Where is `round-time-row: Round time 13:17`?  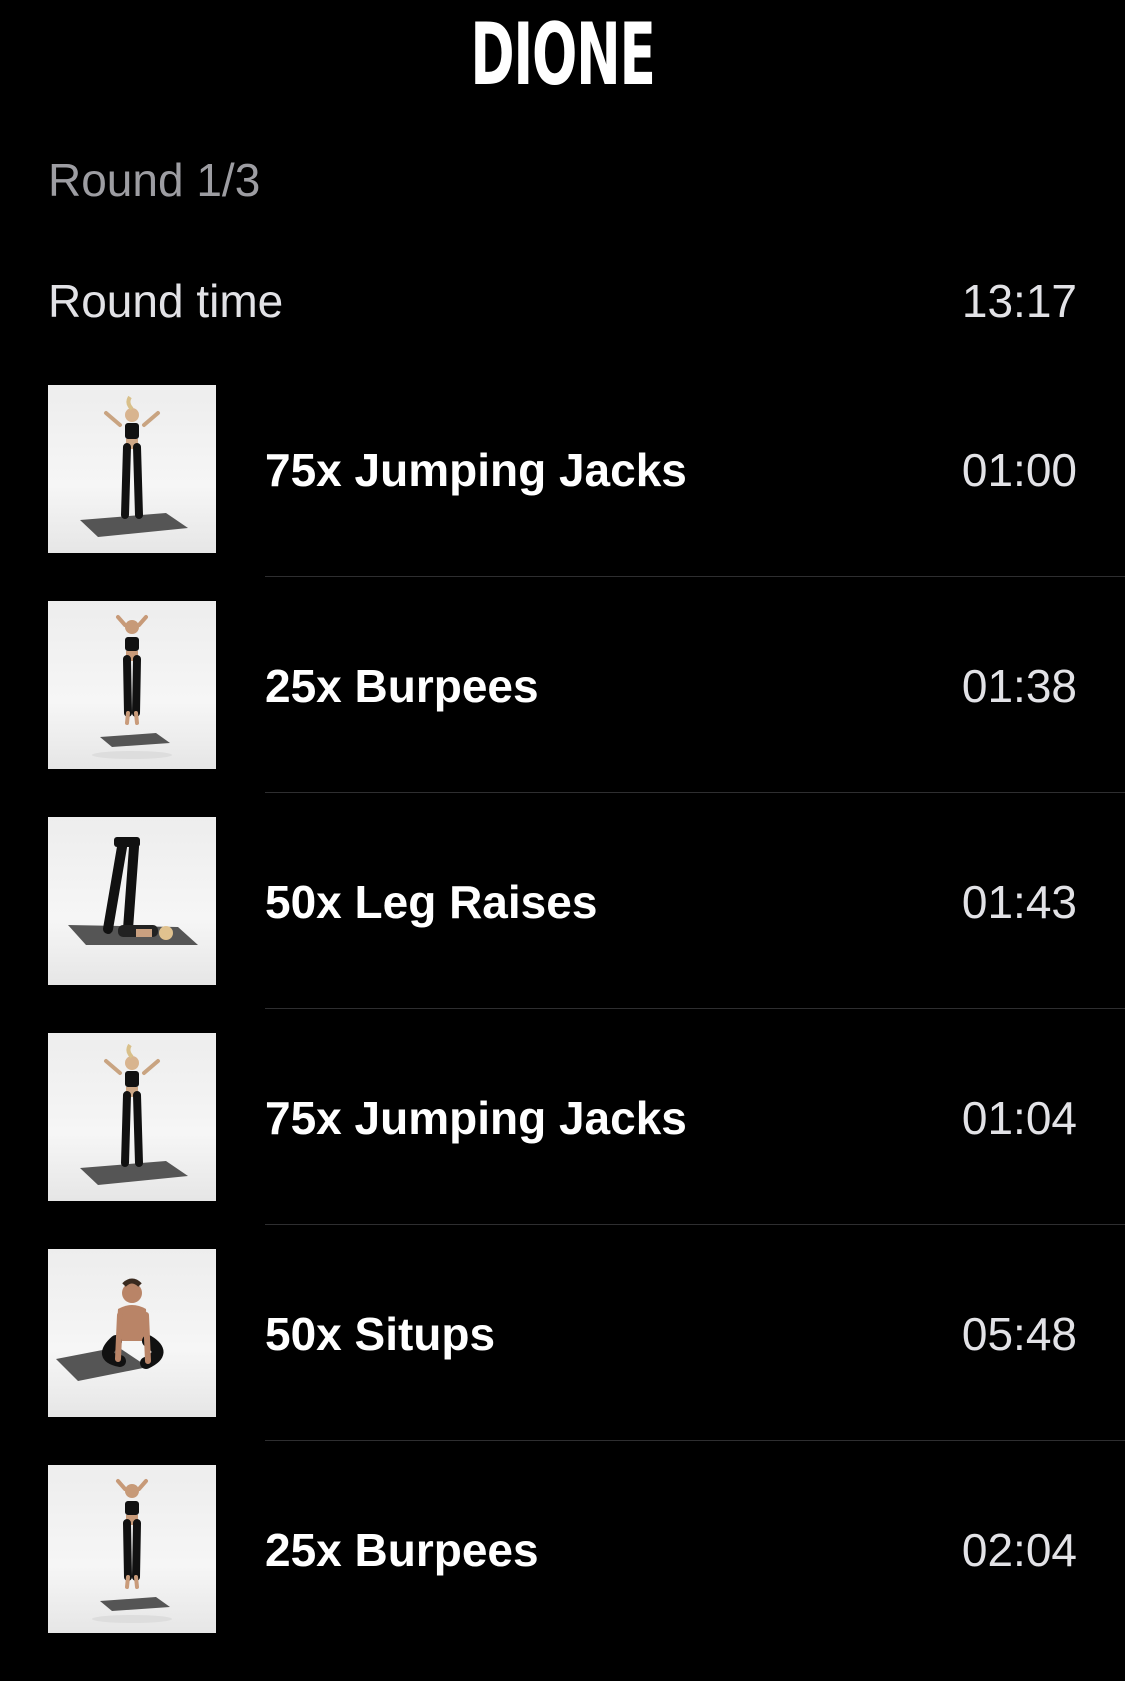
round-time-row: Round time 13:17 is located at coordinates (562, 301).